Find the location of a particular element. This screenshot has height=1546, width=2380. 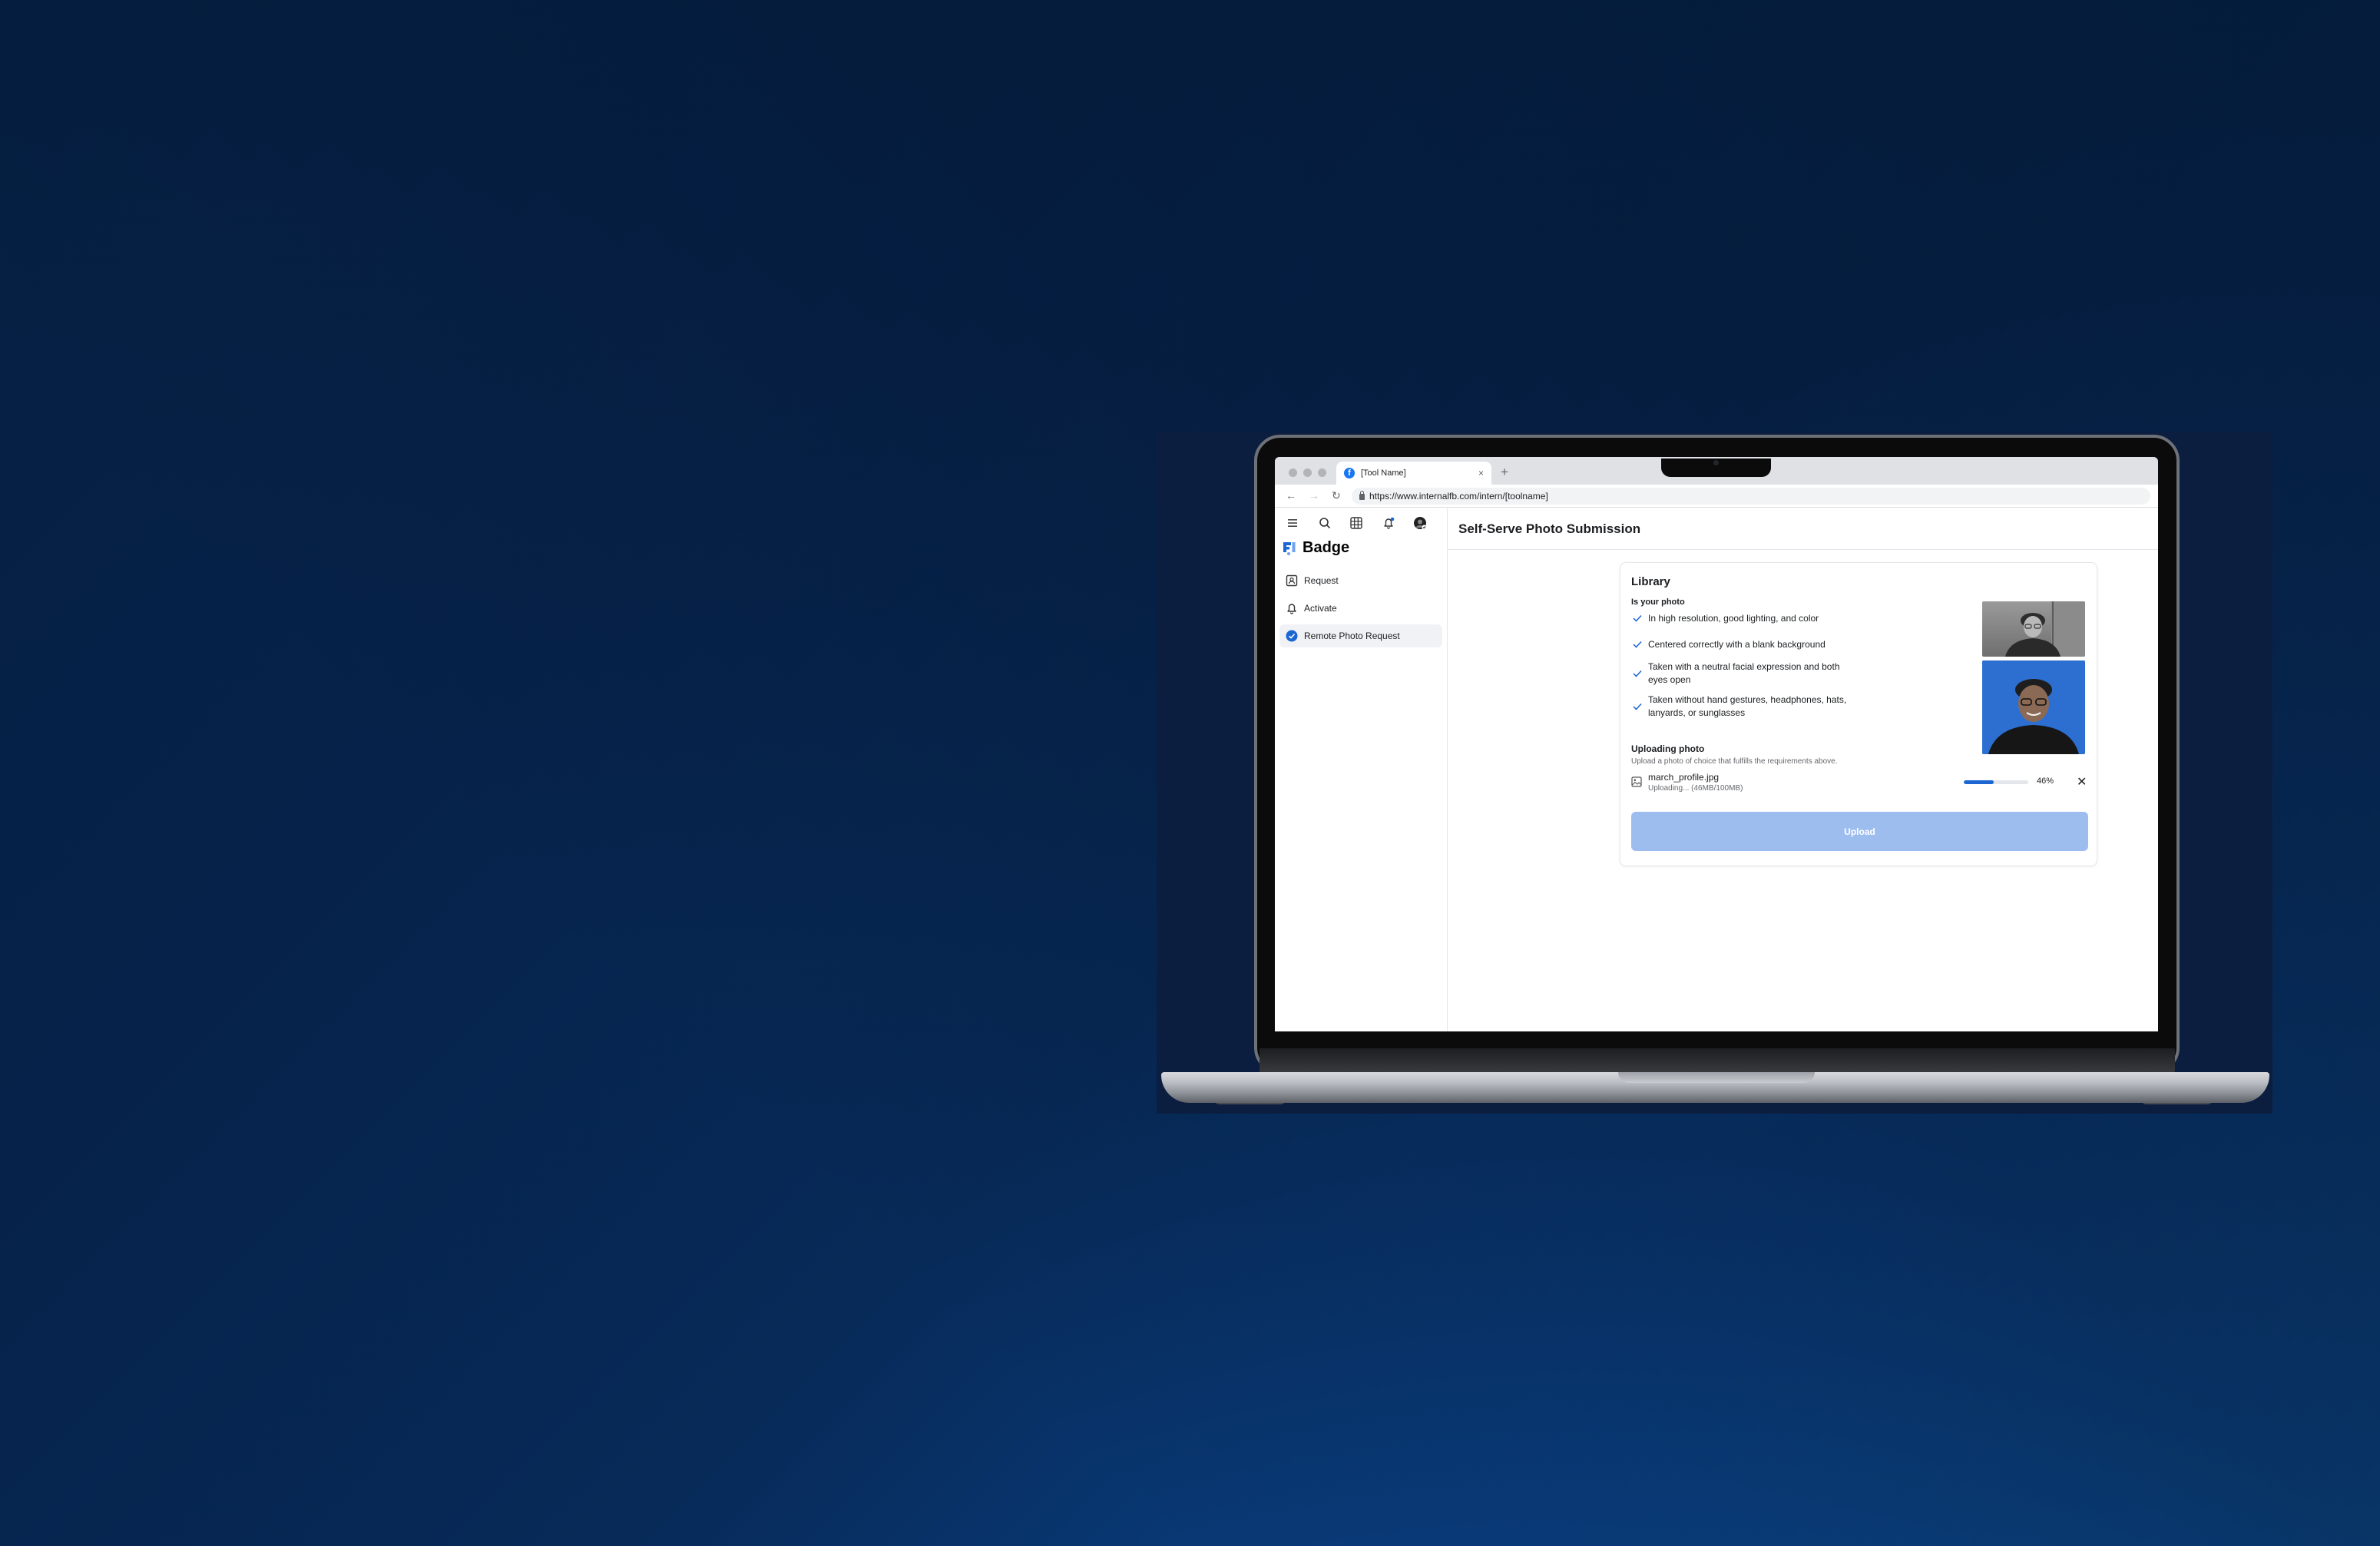

new-tab-button: + is located at coordinates (1504, 473).